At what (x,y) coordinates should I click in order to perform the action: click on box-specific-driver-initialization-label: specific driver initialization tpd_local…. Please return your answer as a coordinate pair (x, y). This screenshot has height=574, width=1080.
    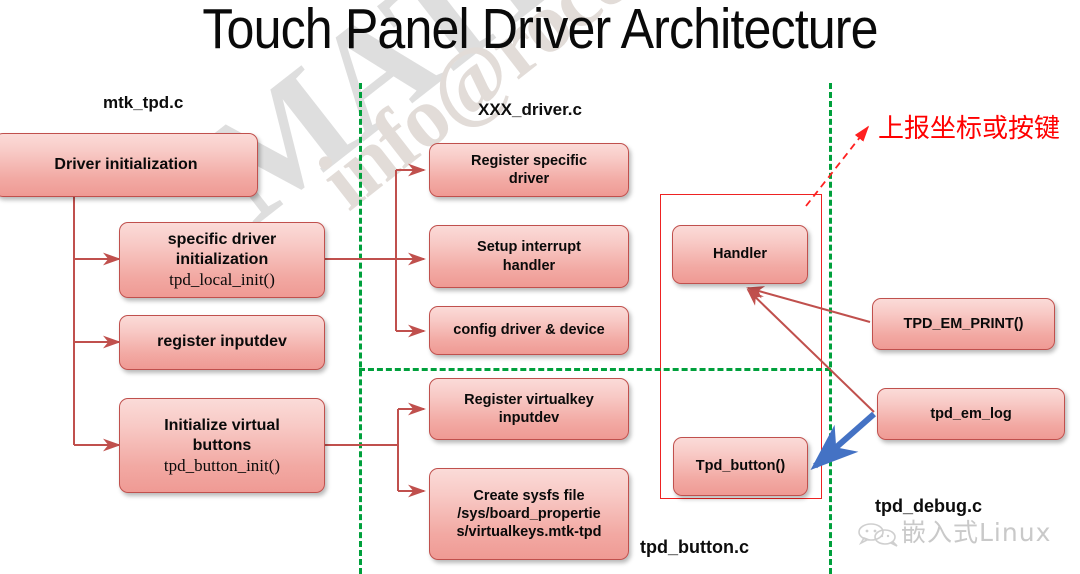
    Looking at the image, I should click on (222, 260).